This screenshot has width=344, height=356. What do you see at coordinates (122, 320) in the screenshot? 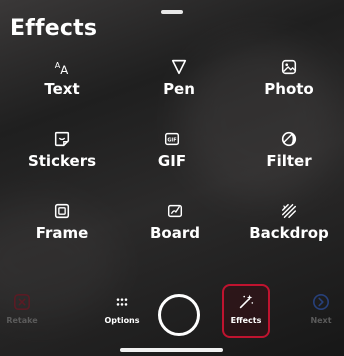
I see `options-label: Options` at bounding box center [122, 320].